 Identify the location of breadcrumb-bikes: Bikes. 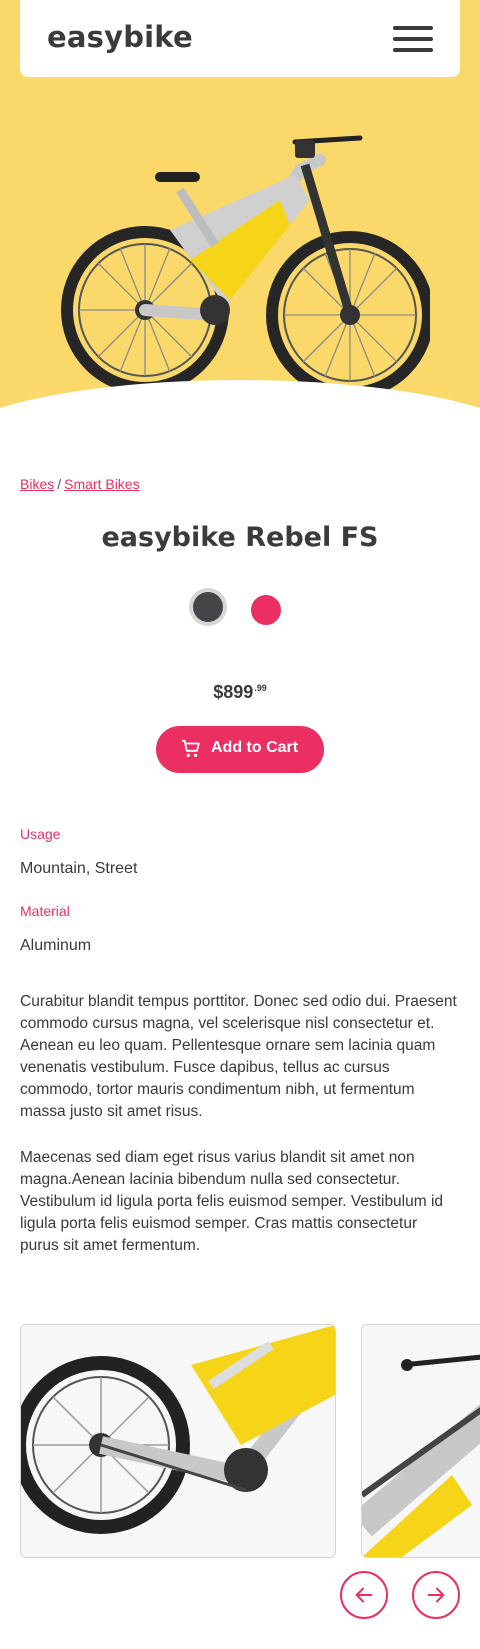
(37, 484).